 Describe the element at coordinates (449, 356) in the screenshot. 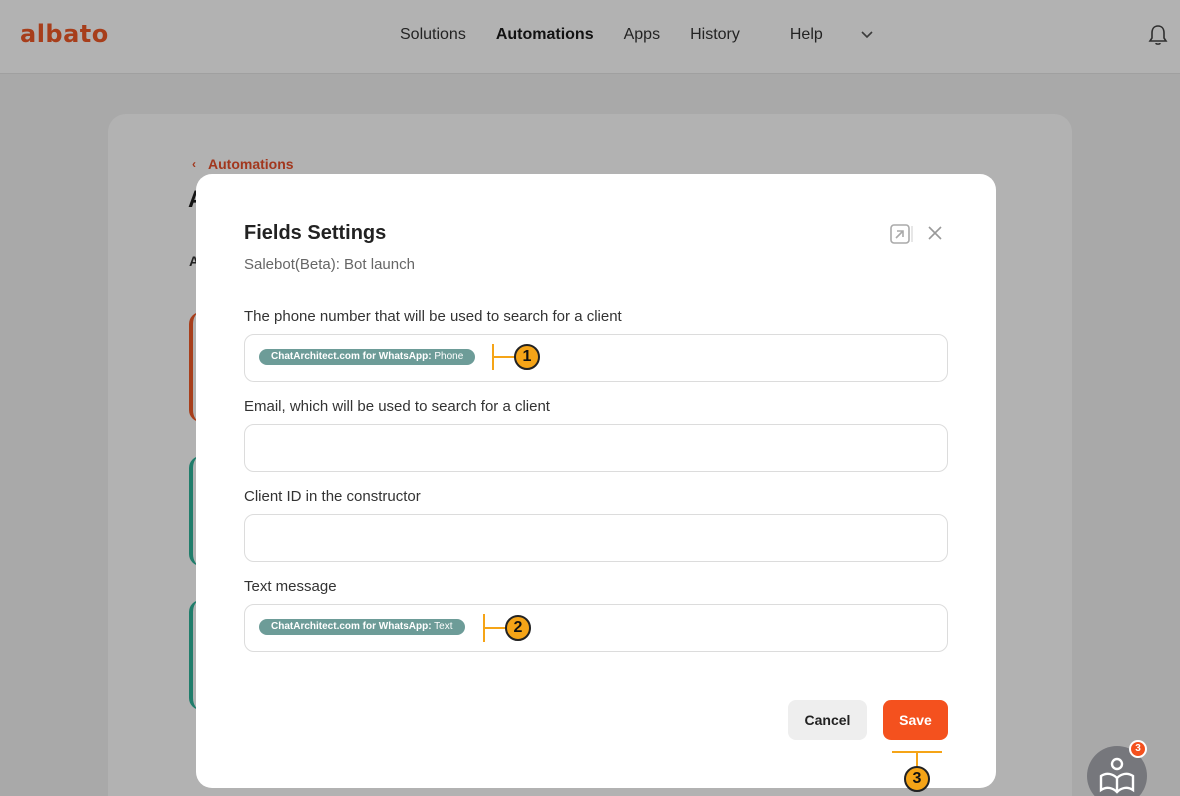

I see `chip-field: Phone` at that location.